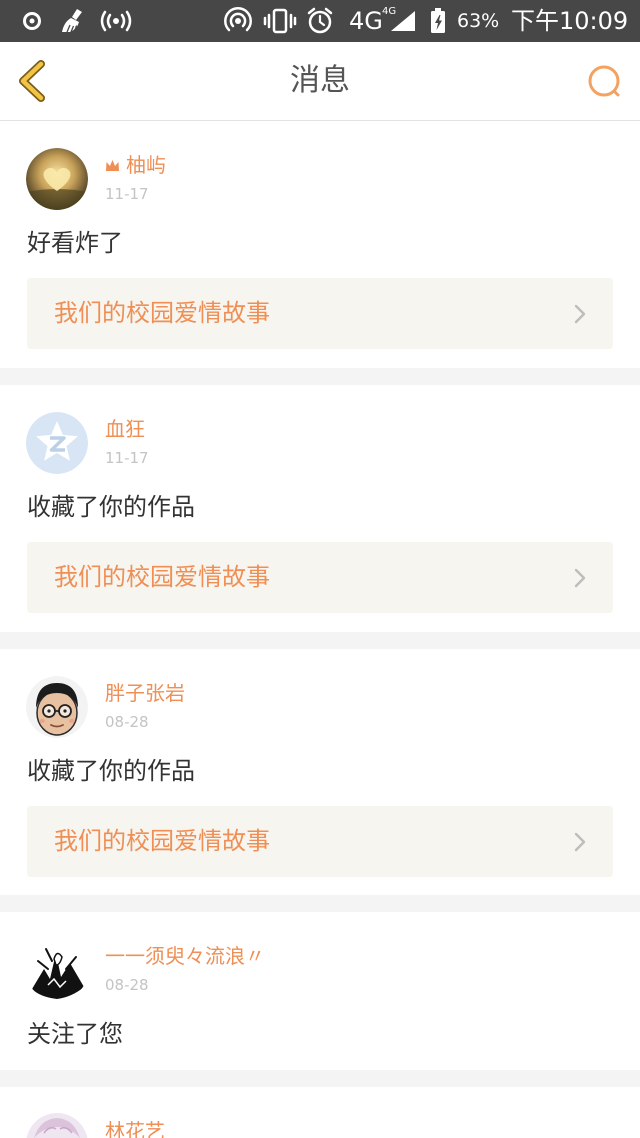  What do you see at coordinates (116, 21) in the screenshot?
I see `broadcast-icon` at bounding box center [116, 21].